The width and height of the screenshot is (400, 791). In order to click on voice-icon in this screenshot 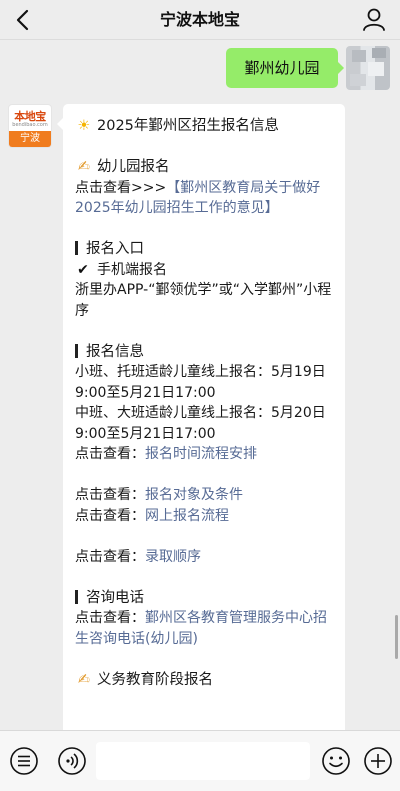, I will do `click(72, 761)`.